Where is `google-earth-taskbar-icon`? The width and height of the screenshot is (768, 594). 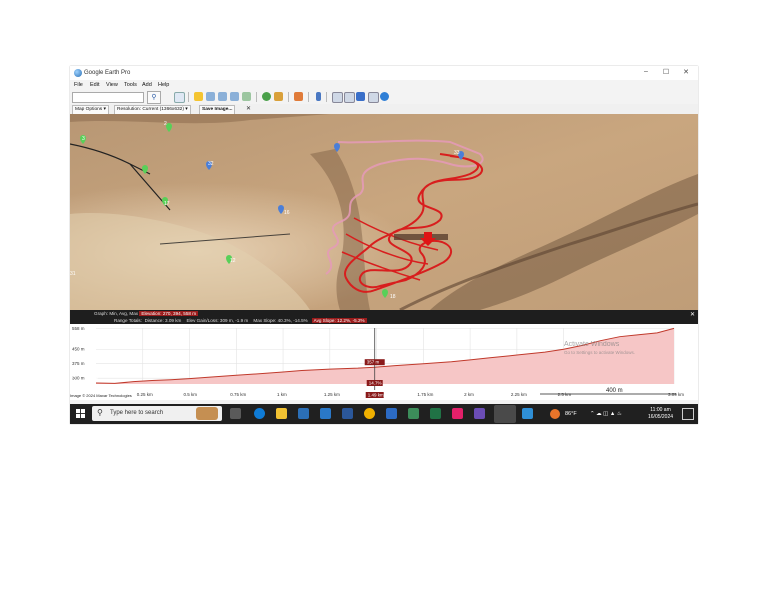
google-earth-taskbar-icon is located at coordinates (505, 414).